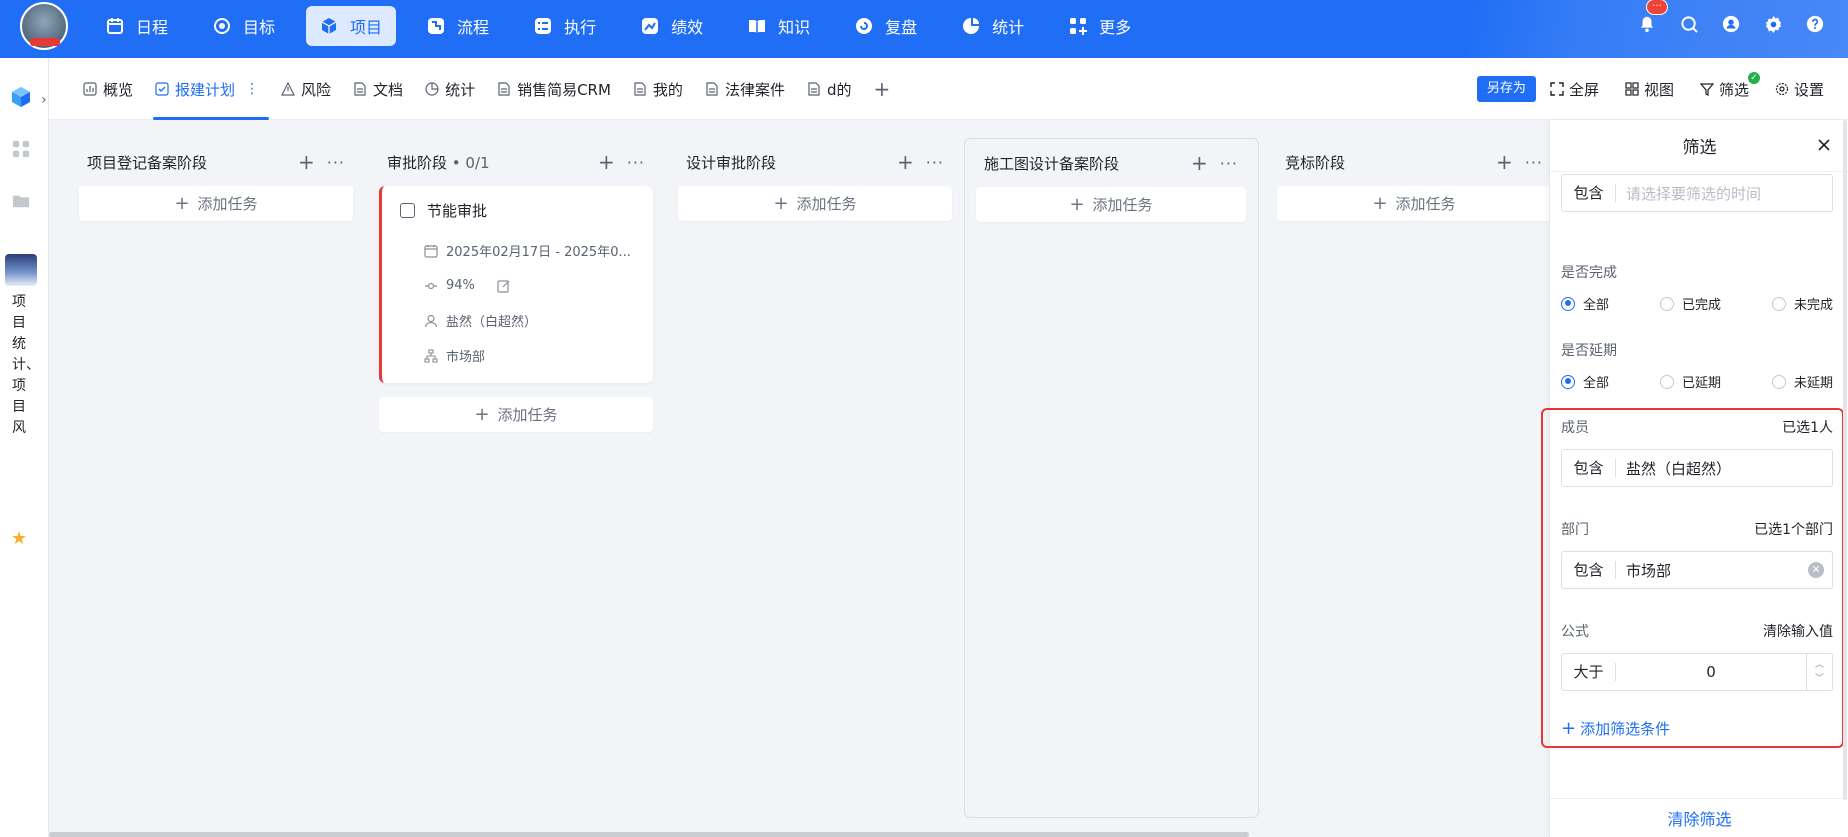 This screenshot has height=837, width=1848. I want to click on radio-not-delayed: 未延期, so click(1802, 381).